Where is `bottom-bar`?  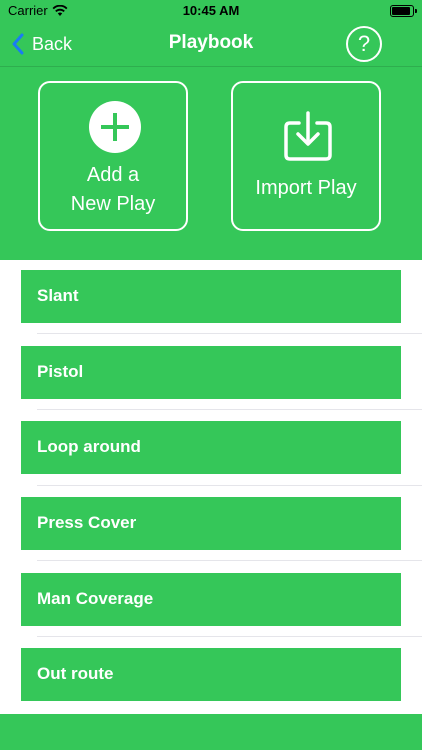 bottom-bar is located at coordinates (211, 732).